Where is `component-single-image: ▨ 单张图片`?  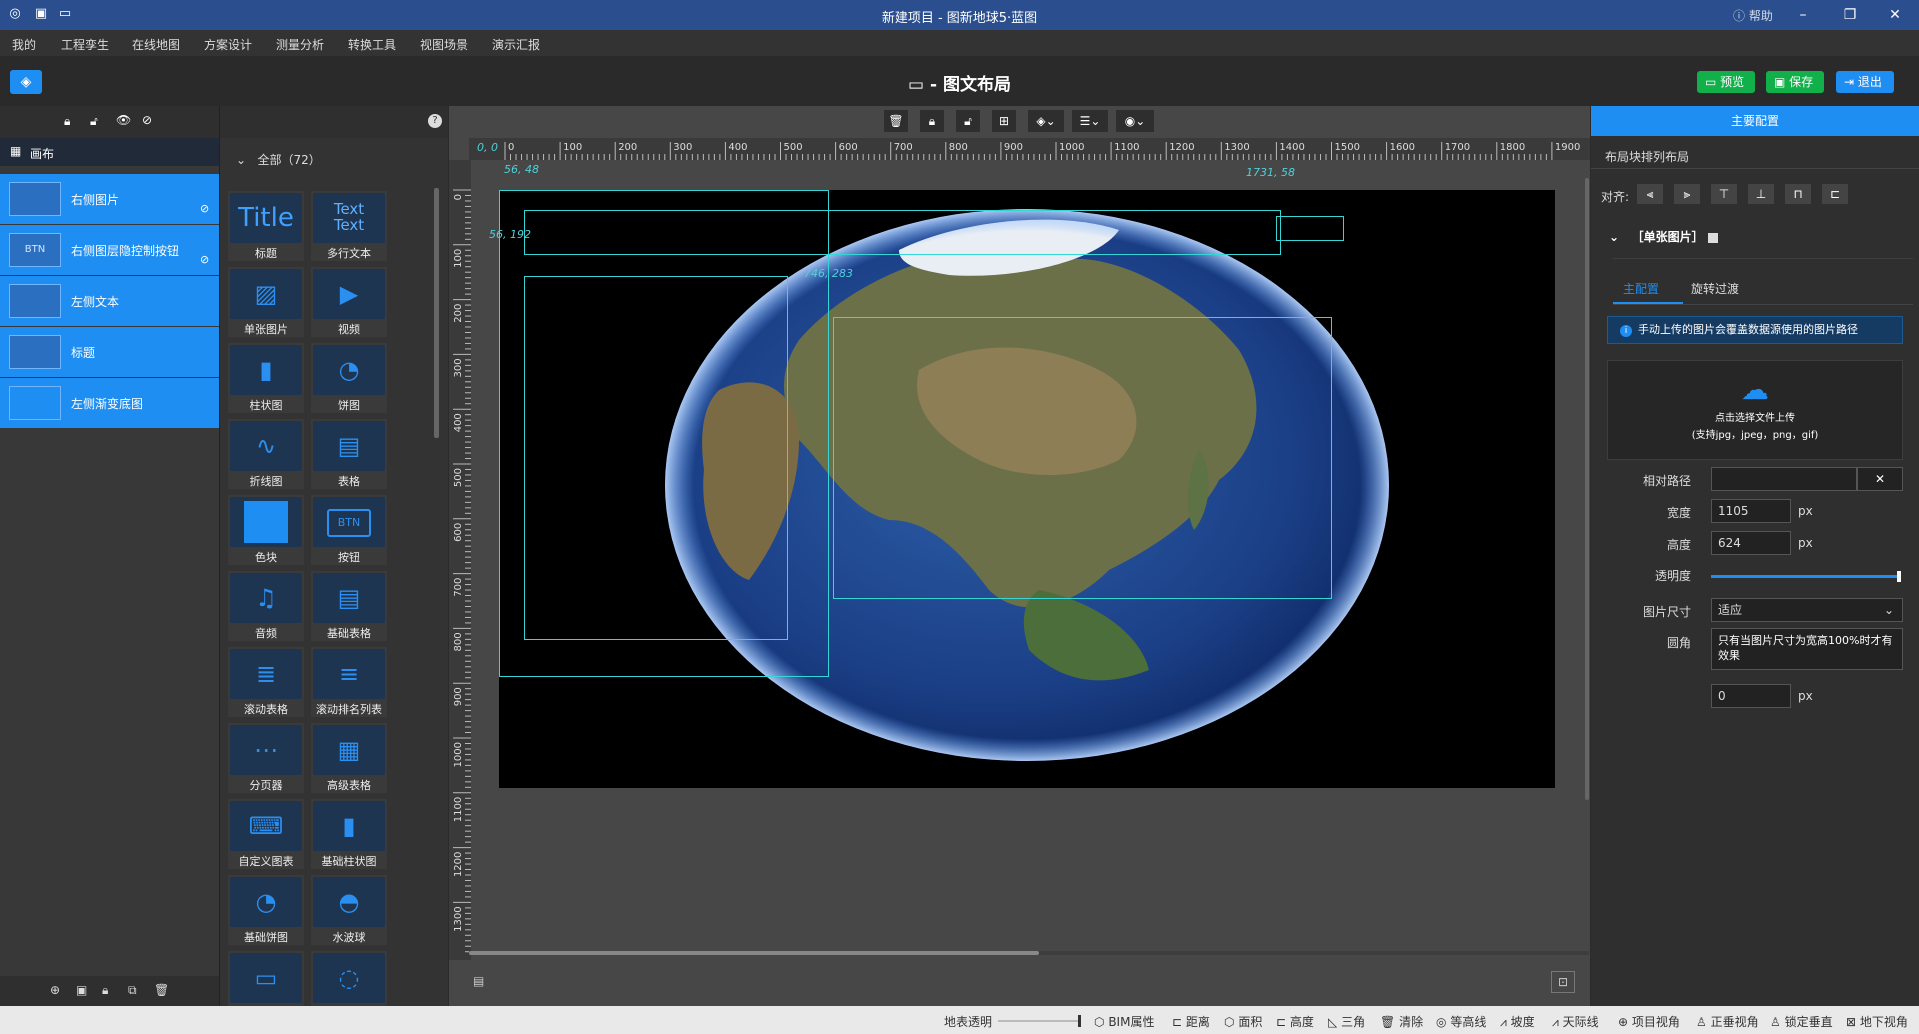 component-single-image: ▨ 单张图片 is located at coordinates (266, 302).